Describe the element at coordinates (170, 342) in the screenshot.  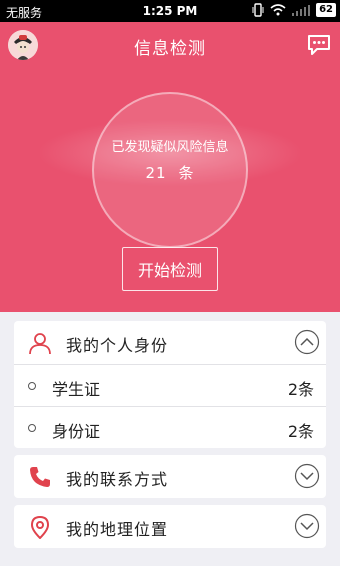
I see `identity-header: 我的个人身份` at that location.